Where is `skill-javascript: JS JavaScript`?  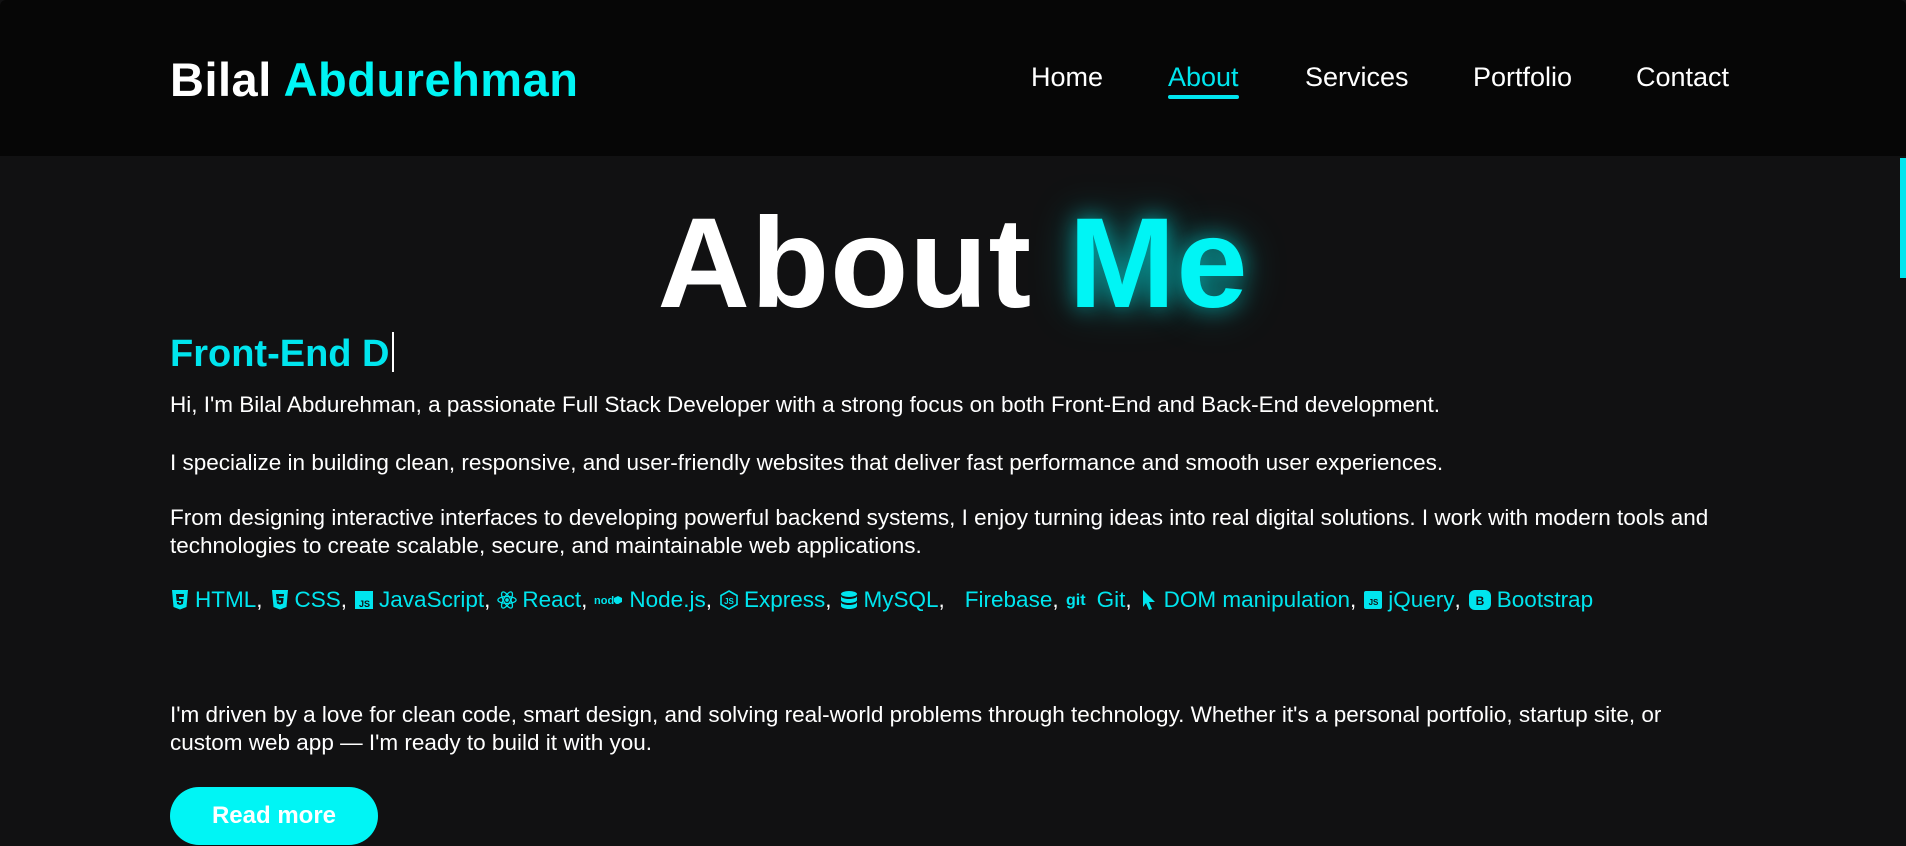 skill-javascript: JS JavaScript is located at coordinates (419, 600).